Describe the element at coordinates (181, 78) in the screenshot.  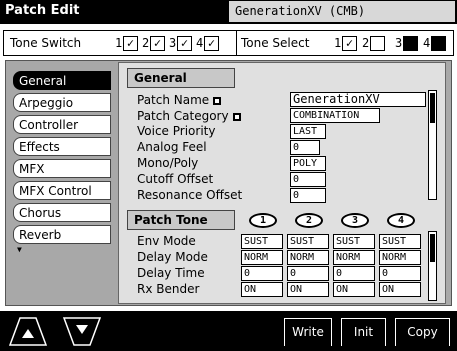
I see `general-section-heading: General` at that location.